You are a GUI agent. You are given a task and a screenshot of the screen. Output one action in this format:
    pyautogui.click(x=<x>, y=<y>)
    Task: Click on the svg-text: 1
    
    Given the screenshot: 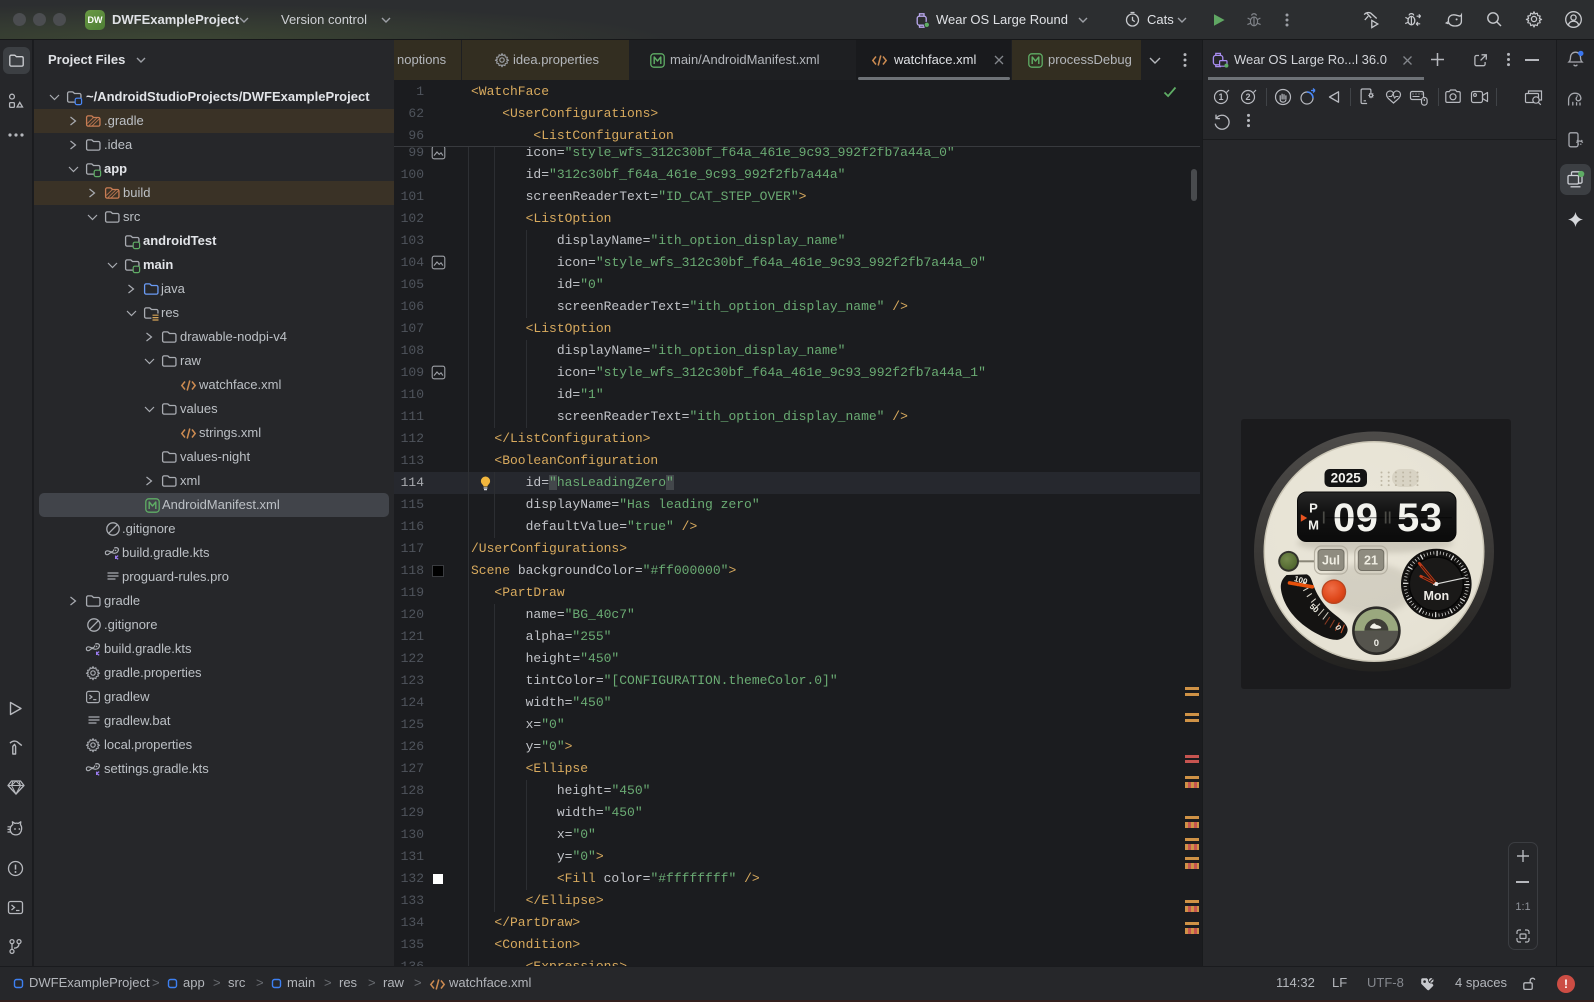 What is the action you would take?
    pyautogui.click(x=1220, y=97)
    